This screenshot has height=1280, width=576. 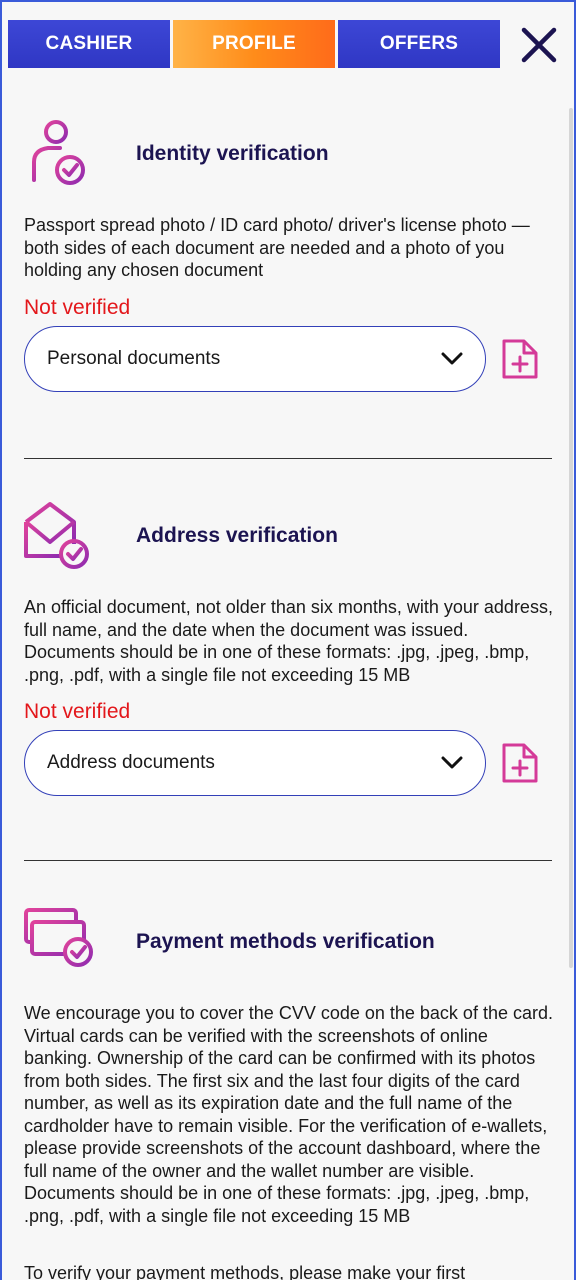 I want to click on select-value: Personal documents, so click(x=134, y=358).